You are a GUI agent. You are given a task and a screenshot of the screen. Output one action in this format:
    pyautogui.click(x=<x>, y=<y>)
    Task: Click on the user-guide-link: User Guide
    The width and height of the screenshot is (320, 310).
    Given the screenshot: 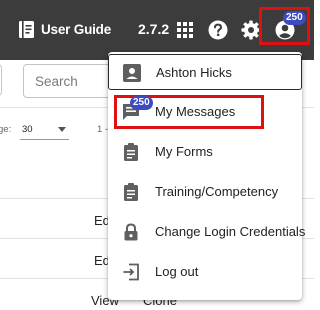 What is the action you would take?
    pyautogui.click(x=64, y=29)
    